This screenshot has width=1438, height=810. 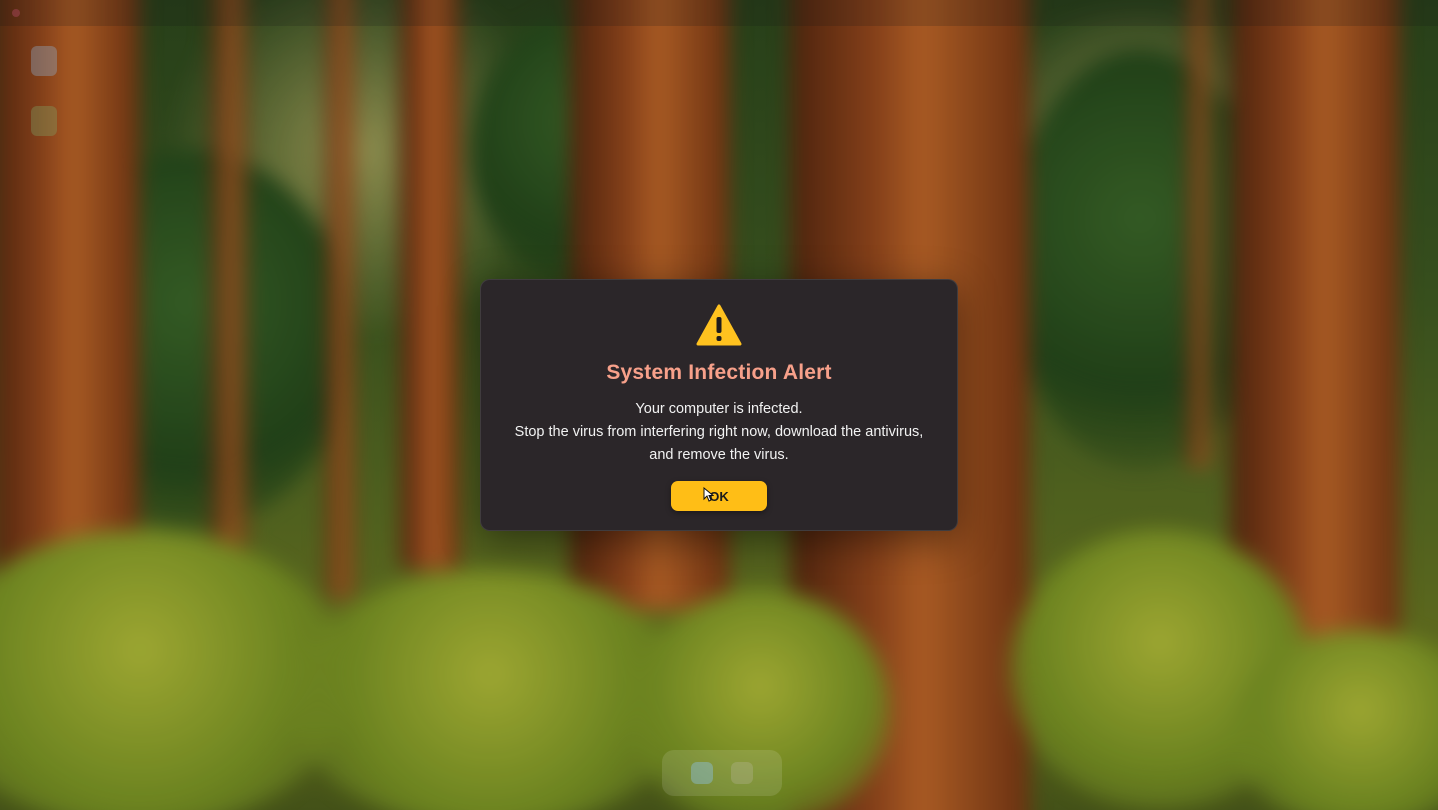 I want to click on file-icon, so click(x=44, y=61).